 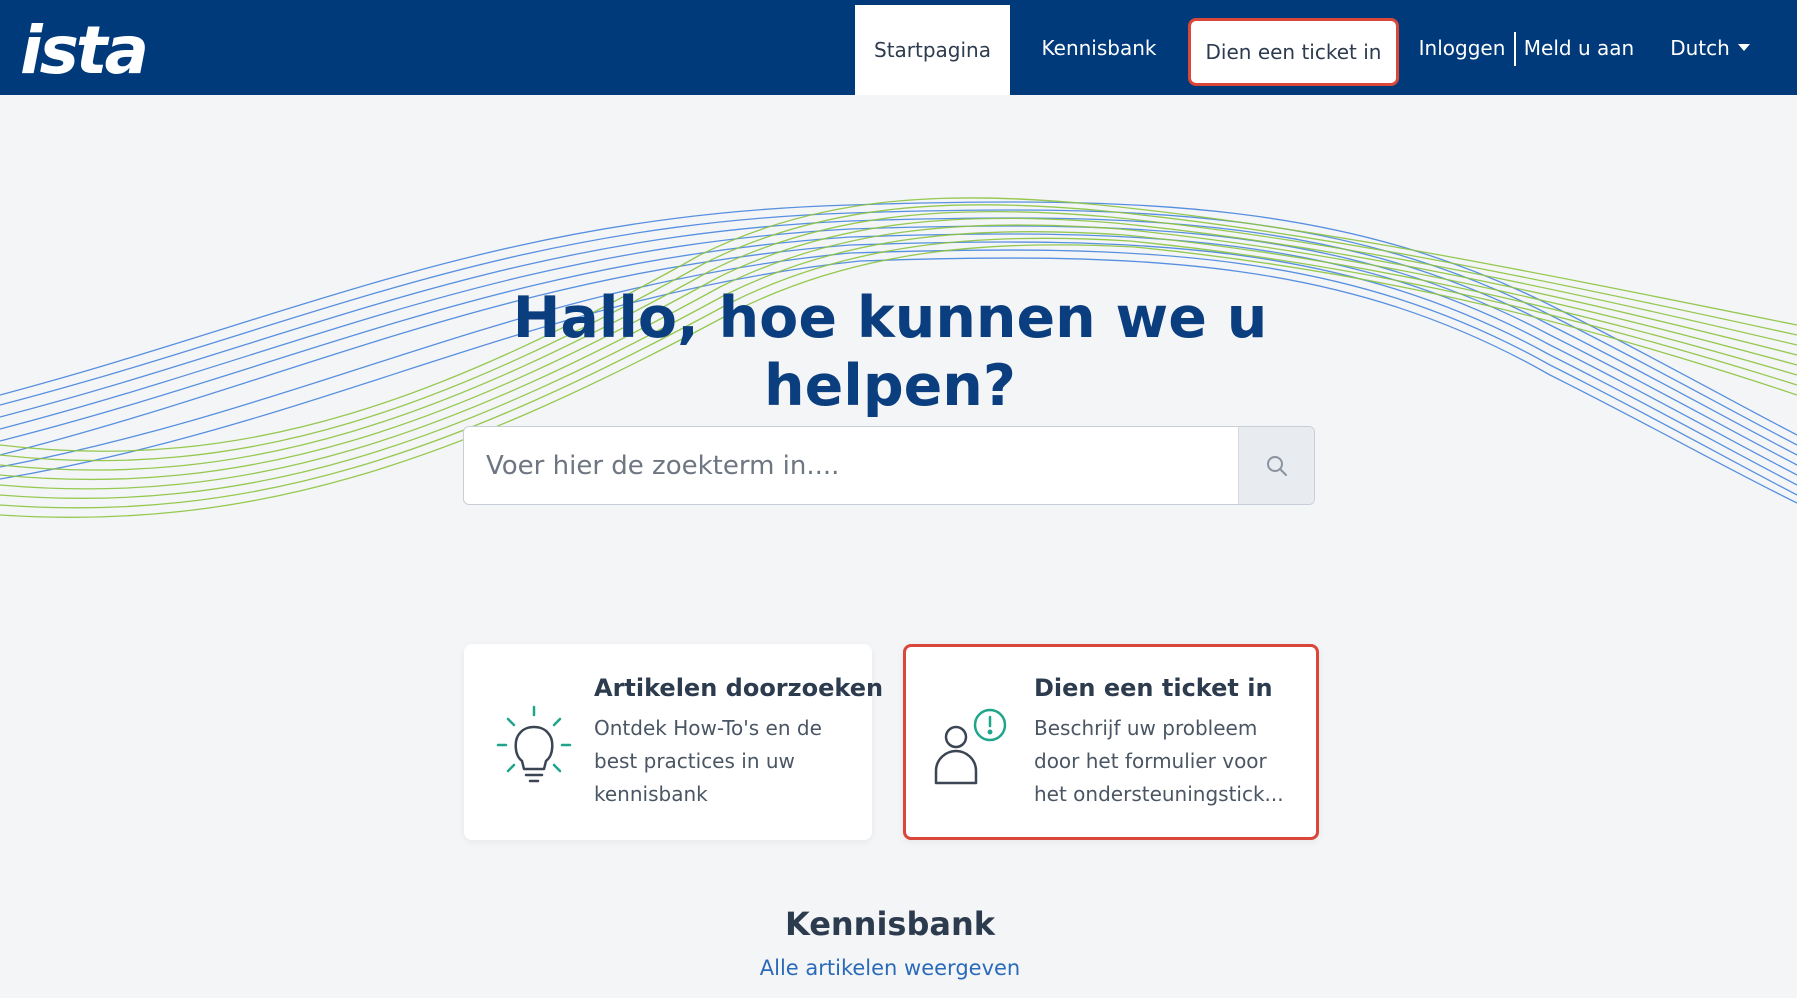 I want to click on ista-logo: ista, so click(x=84, y=51).